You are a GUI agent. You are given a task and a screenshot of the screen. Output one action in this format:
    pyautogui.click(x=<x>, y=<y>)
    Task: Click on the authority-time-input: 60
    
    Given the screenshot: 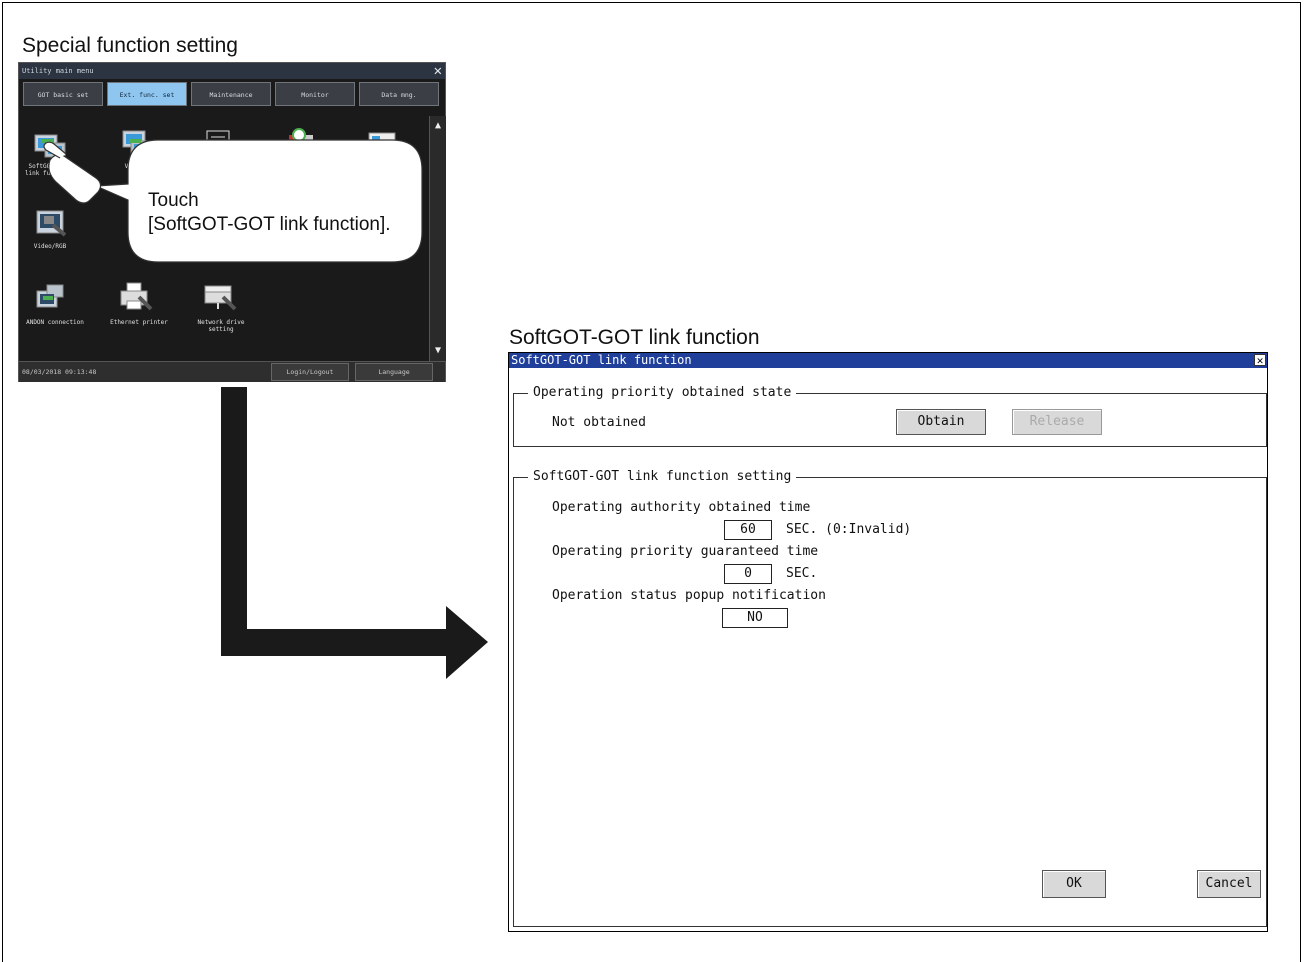 What is the action you would take?
    pyautogui.click(x=748, y=530)
    